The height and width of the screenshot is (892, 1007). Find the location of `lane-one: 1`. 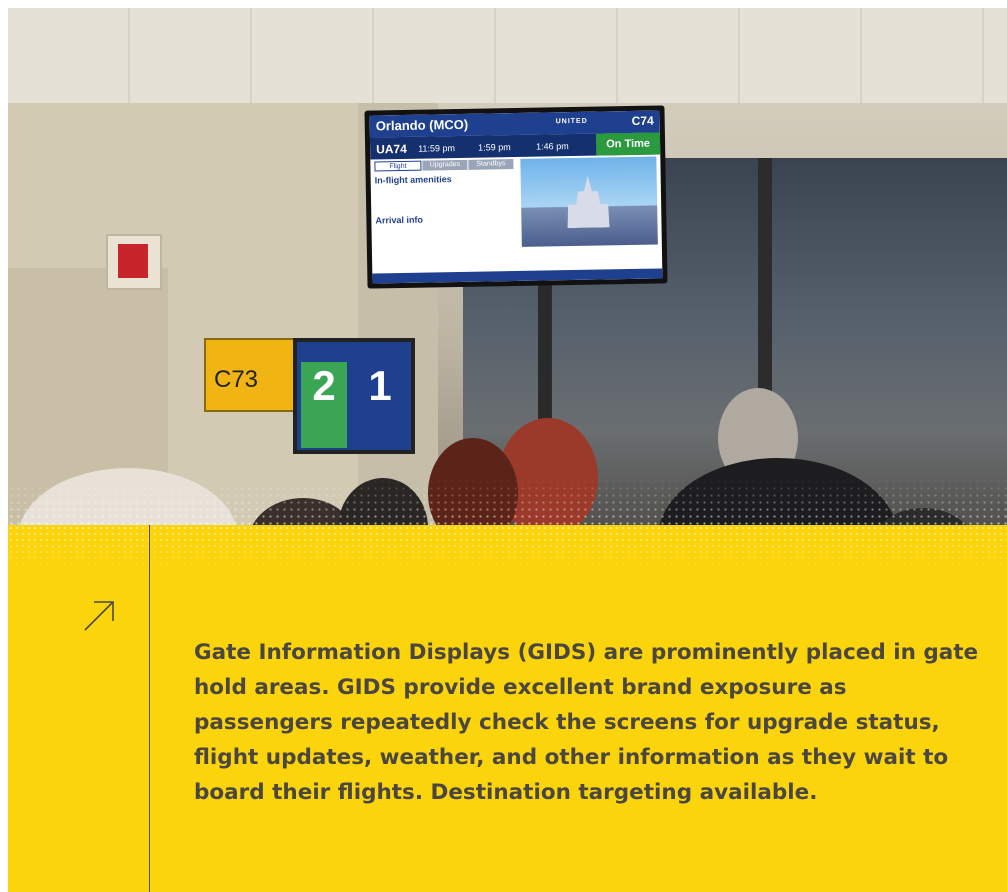

lane-one: 1 is located at coordinates (380, 385).